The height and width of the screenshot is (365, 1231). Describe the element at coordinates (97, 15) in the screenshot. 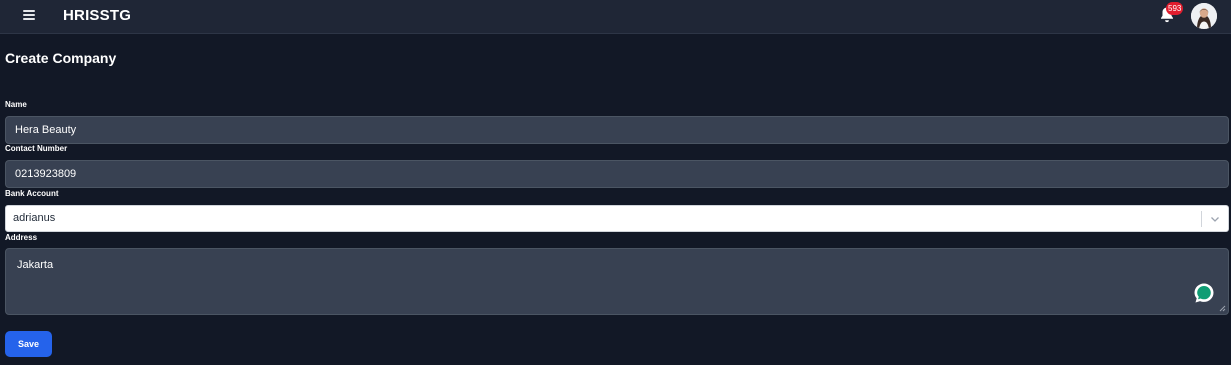

I see `app-title: HRISSTG` at that location.